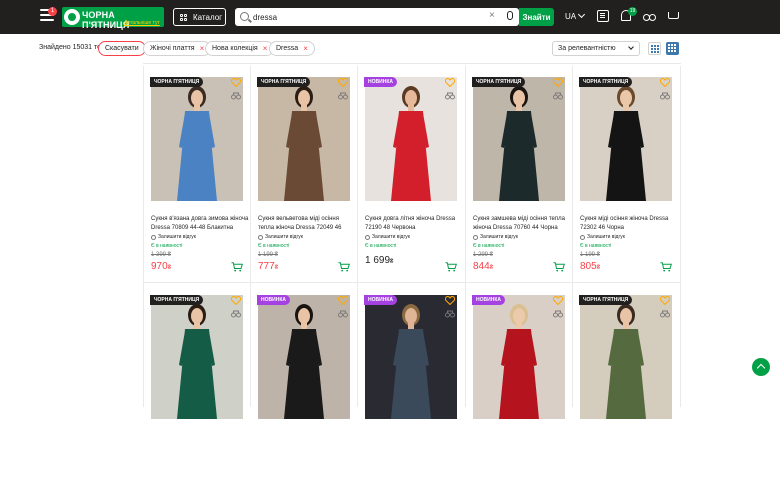 This screenshot has height=501, width=780. What do you see at coordinates (177, 48) in the screenshot?
I see `filter-chip: Жіночі плаття ×` at bounding box center [177, 48].